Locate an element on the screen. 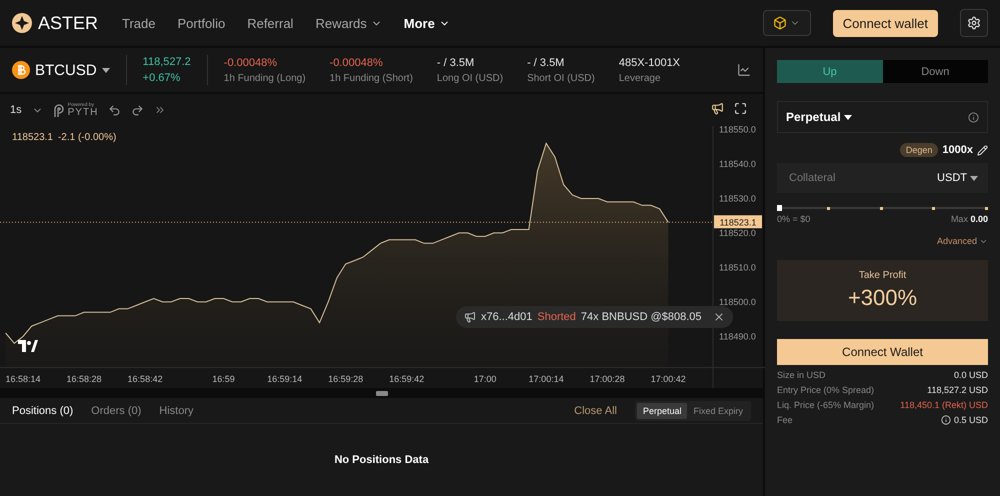 Image resolution: width=1000 pixels, height=496 pixels. summary-label: Fee is located at coordinates (785, 420).